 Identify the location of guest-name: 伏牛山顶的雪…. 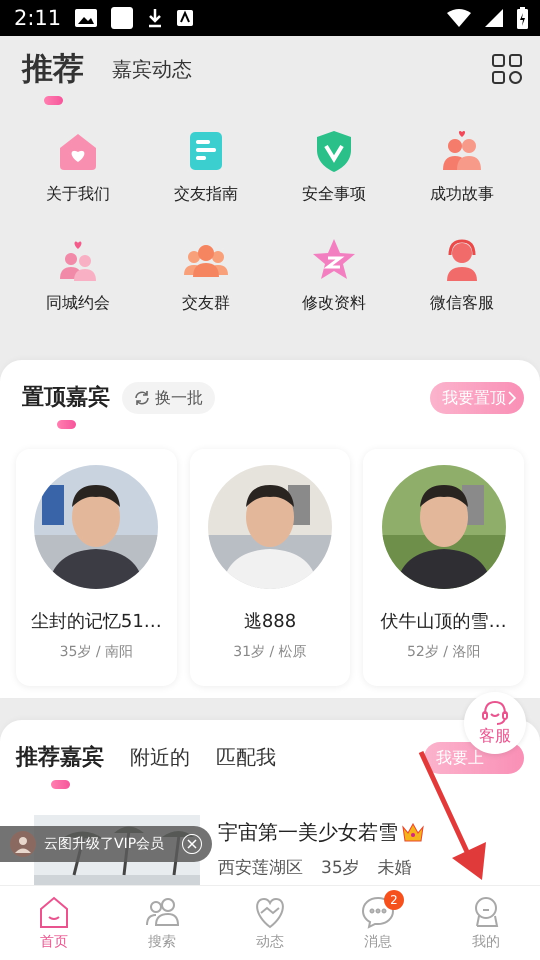
(443, 621).